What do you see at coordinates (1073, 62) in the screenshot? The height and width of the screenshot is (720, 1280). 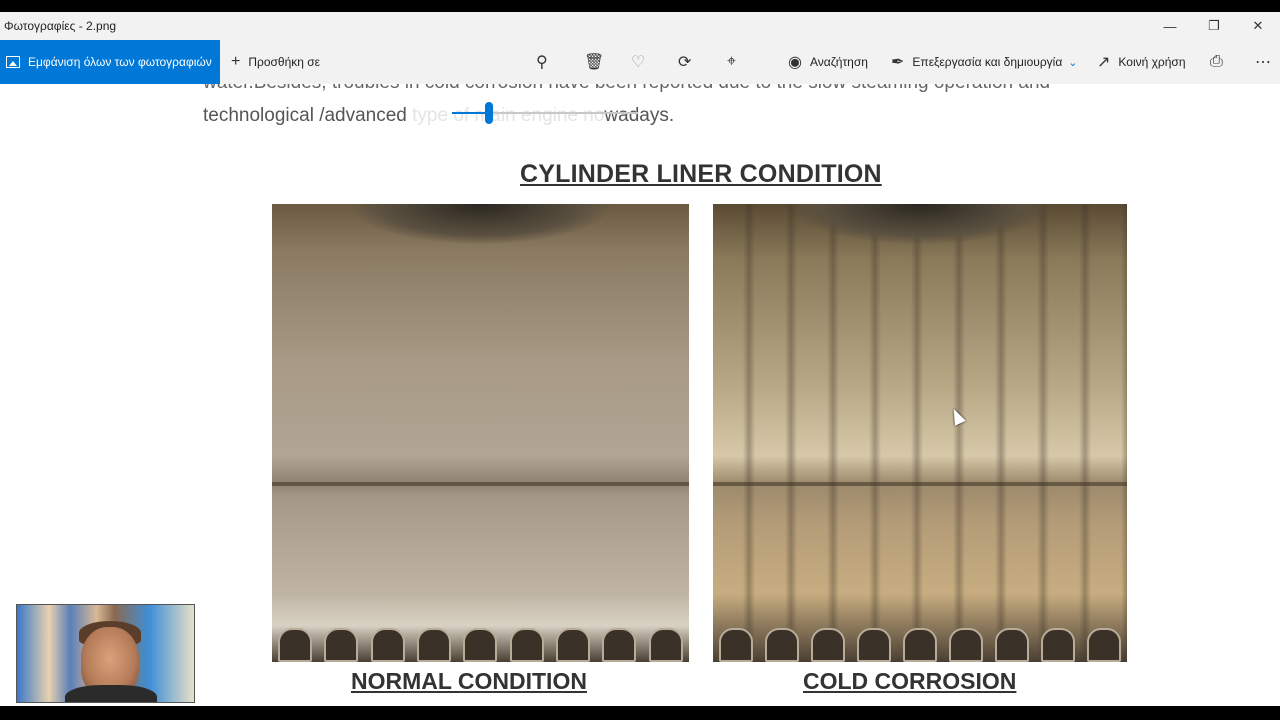 I see `chevron-down-icon: ⌄` at bounding box center [1073, 62].